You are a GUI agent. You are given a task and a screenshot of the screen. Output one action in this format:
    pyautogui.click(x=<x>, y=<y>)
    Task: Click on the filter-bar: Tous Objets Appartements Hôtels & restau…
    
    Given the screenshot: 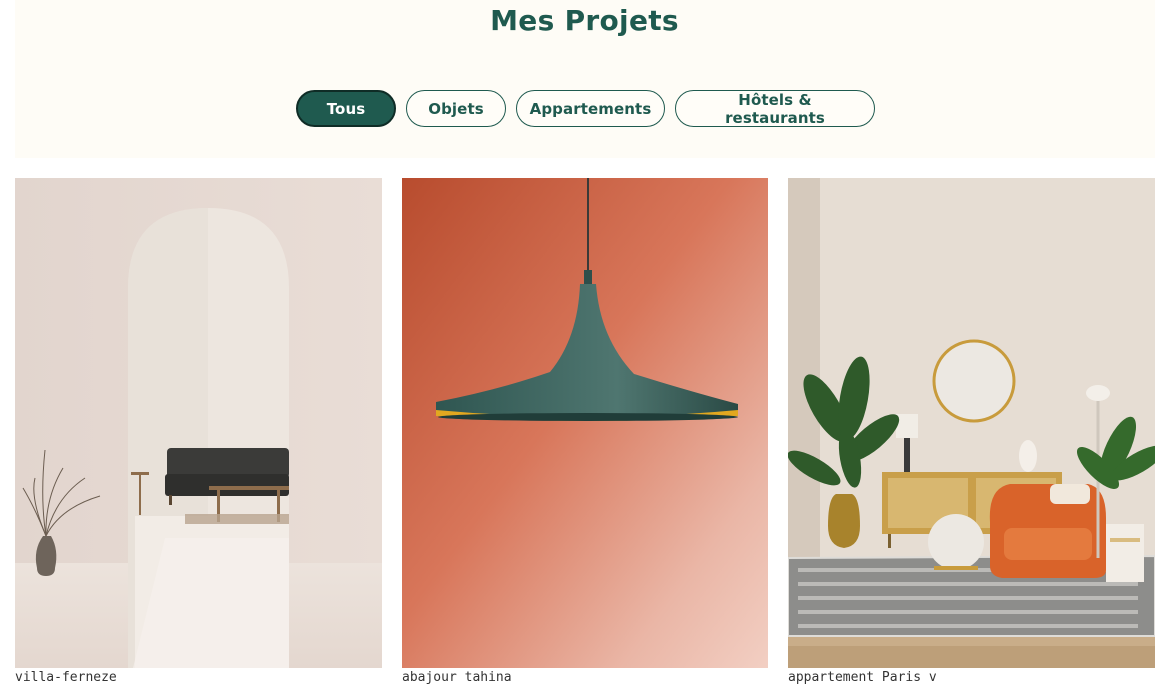 What is the action you would take?
    pyautogui.click(x=584, y=108)
    